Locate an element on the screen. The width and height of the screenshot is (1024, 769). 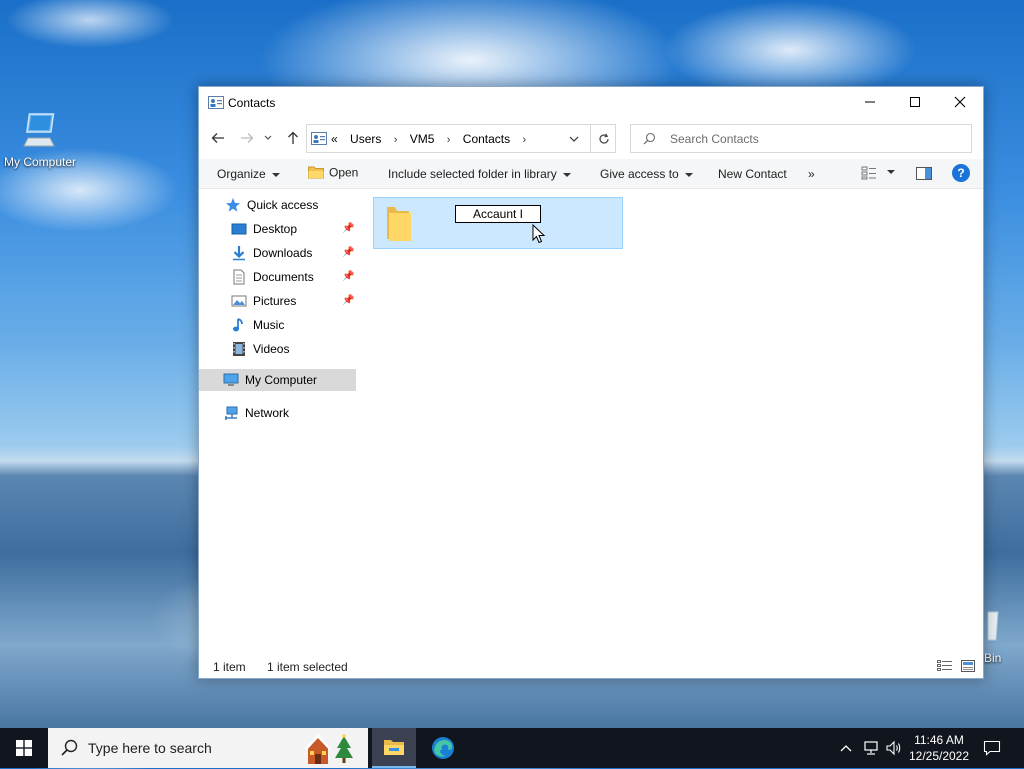
large-icons-view-button is located at coordinates (968, 667).